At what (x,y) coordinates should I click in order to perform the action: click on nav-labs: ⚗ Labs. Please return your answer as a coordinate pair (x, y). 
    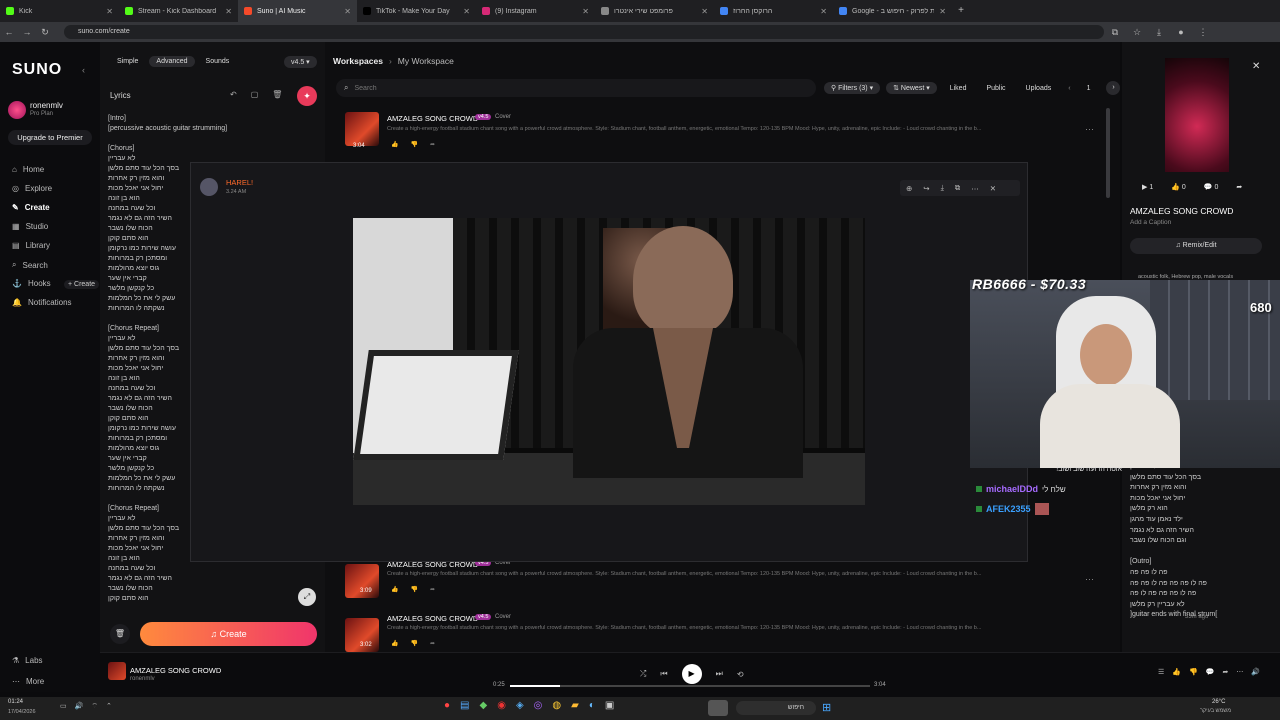
    Looking at the image, I should click on (27, 660).